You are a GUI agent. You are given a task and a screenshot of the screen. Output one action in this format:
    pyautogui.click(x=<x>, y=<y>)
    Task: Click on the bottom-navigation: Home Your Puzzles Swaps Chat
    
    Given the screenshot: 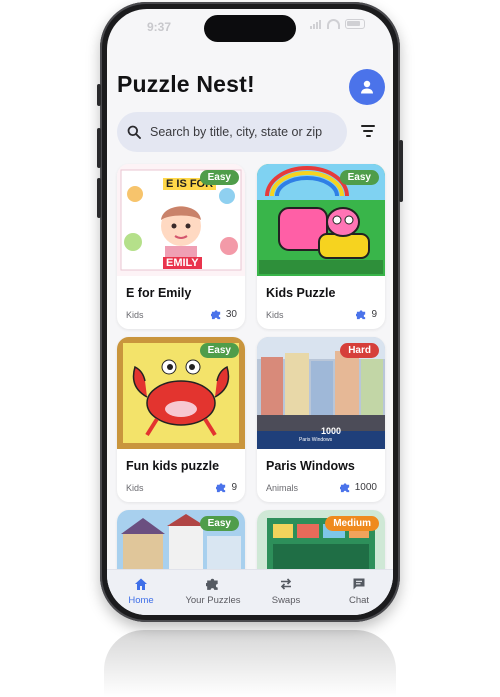 What is the action you would take?
    pyautogui.click(x=250, y=592)
    